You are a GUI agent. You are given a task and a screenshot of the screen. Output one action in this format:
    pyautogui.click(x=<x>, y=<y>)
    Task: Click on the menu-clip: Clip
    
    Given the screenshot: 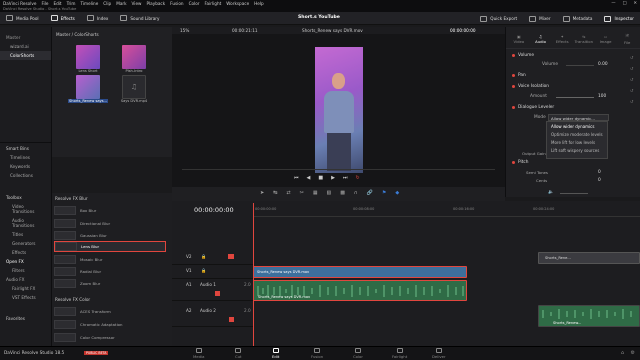 What is the action you would take?
    pyautogui.click(x=107, y=3)
    